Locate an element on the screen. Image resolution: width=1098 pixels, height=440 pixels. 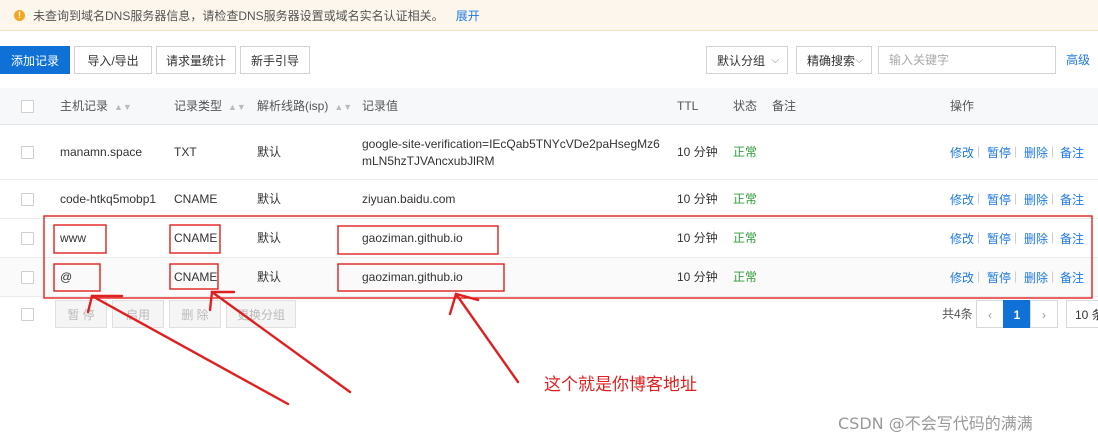
total-count: 共4条 is located at coordinates (957, 314).